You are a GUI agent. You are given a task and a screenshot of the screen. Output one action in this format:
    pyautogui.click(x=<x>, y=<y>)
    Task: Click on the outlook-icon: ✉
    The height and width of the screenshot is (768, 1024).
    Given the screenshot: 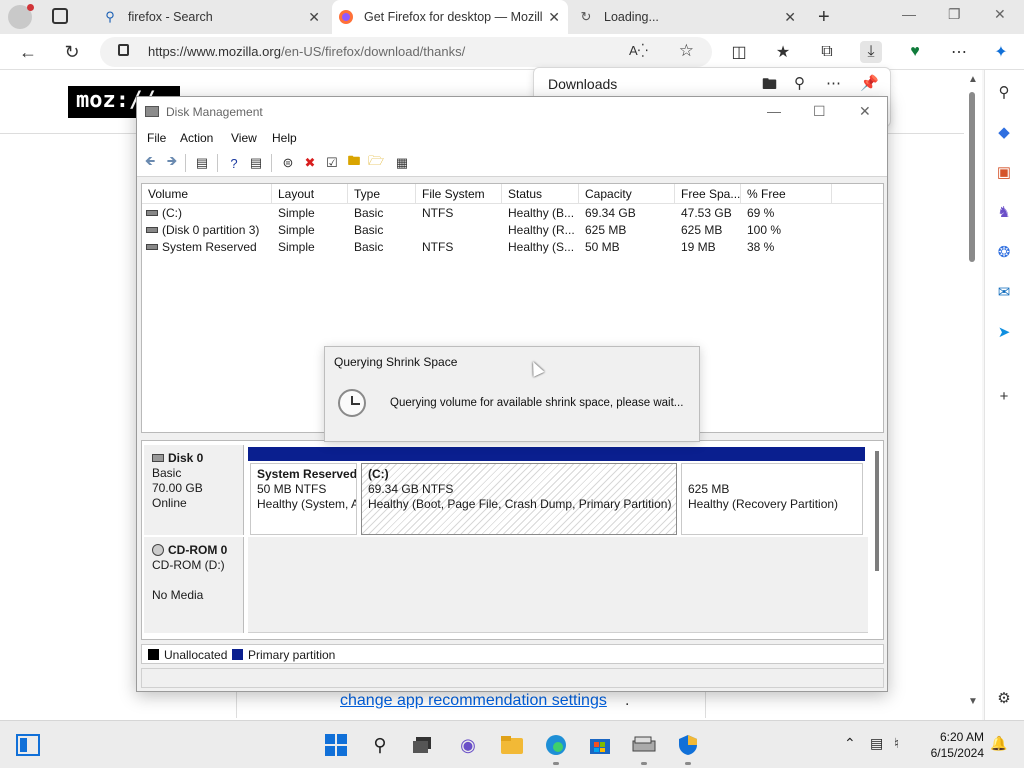 What is the action you would take?
    pyautogui.click(x=1004, y=292)
    